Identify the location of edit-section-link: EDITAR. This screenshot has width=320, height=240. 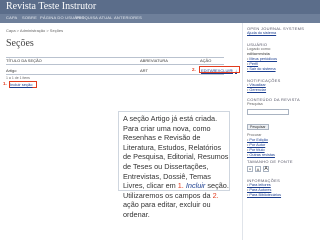
(208, 70).